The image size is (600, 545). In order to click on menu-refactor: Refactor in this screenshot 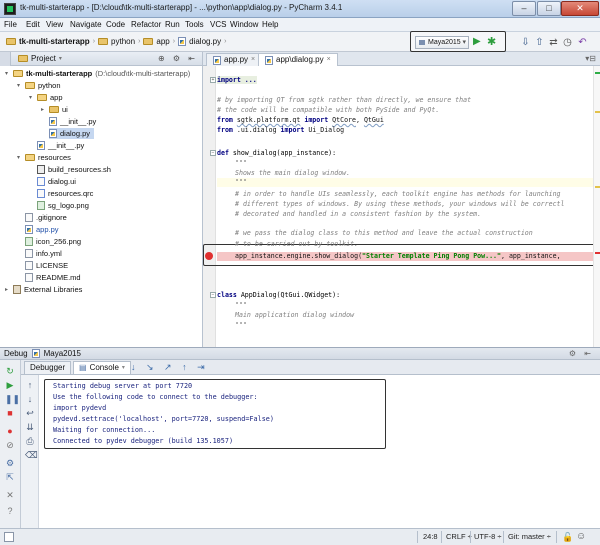, I will do `click(146, 24)`.